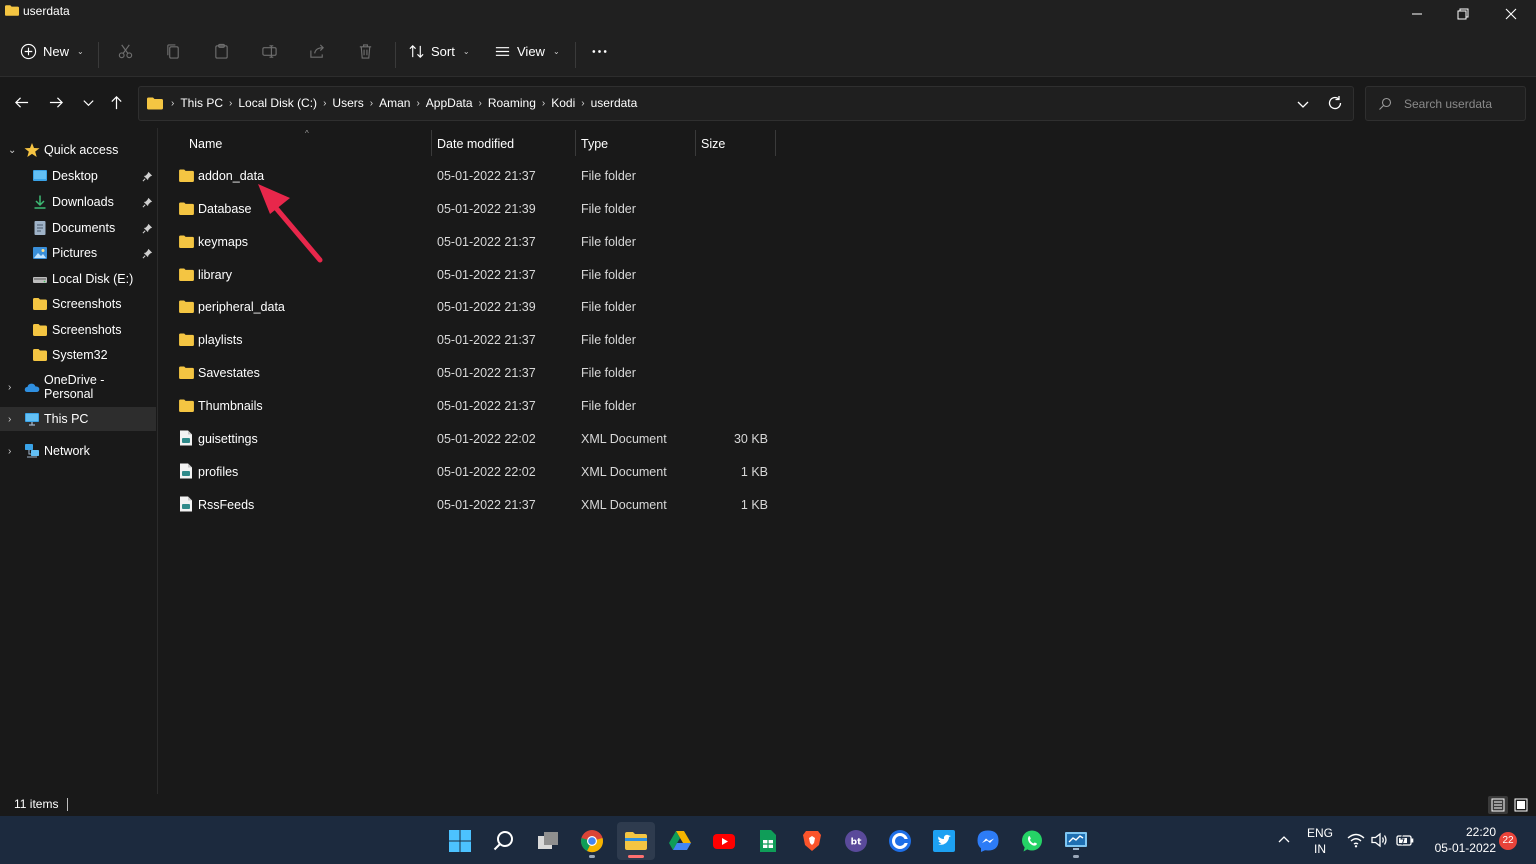  I want to click on large-icons-view-button, so click(1521, 805).